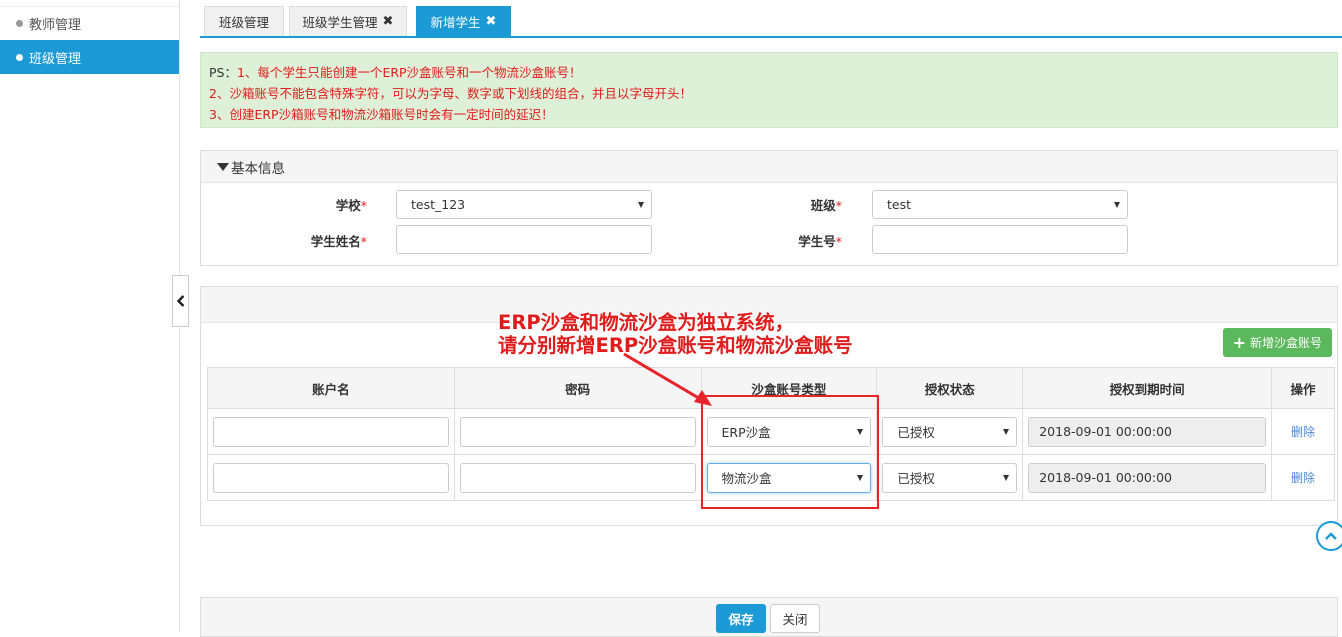 This screenshot has width=1342, height=637. I want to click on student-name-label: 学生姓名*, so click(307, 240).